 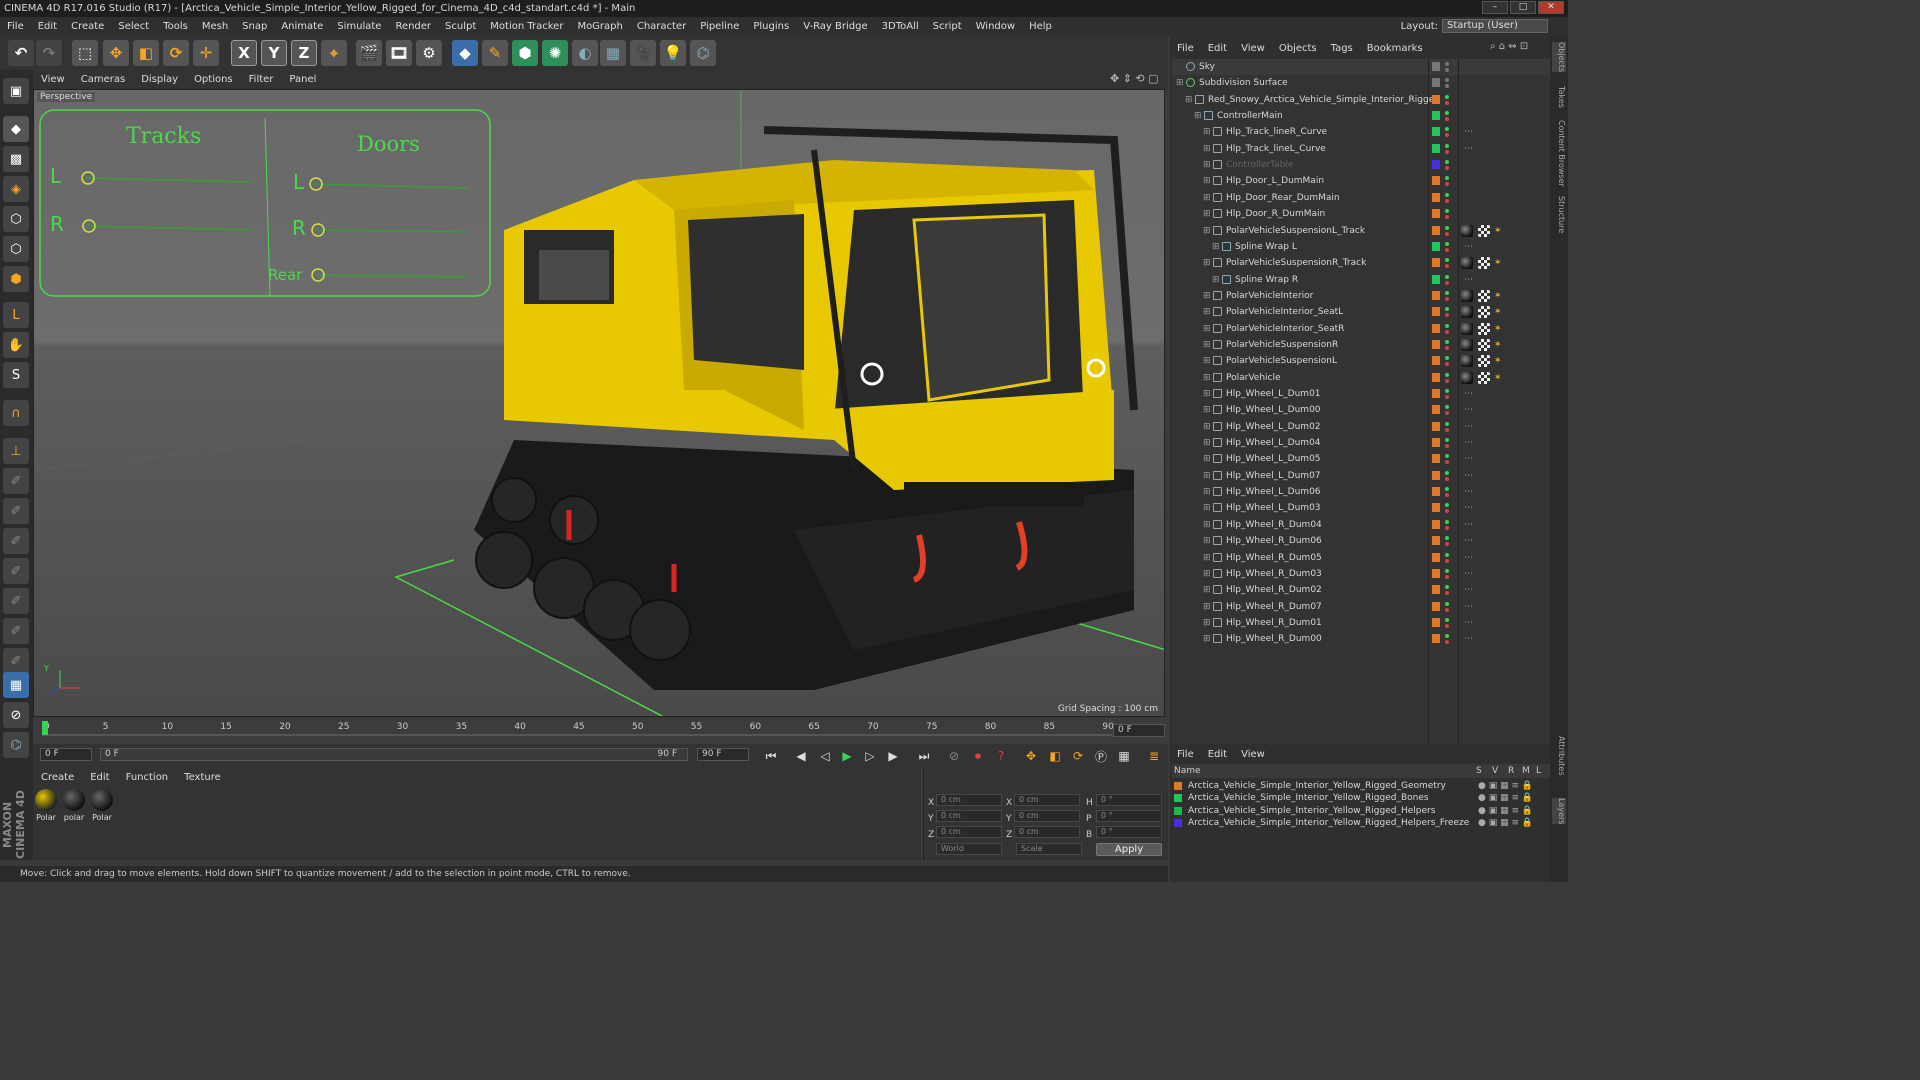 I want to click on menu-plugins: Plugins, so click(x=771, y=26).